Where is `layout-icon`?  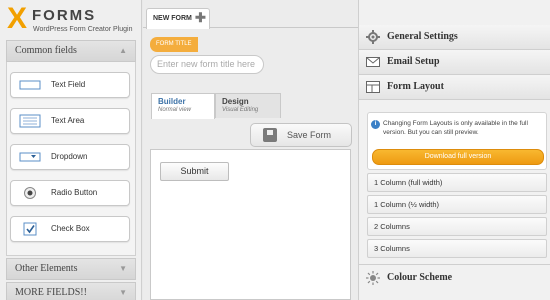
layout-icon is located at coordinates (373, 87).